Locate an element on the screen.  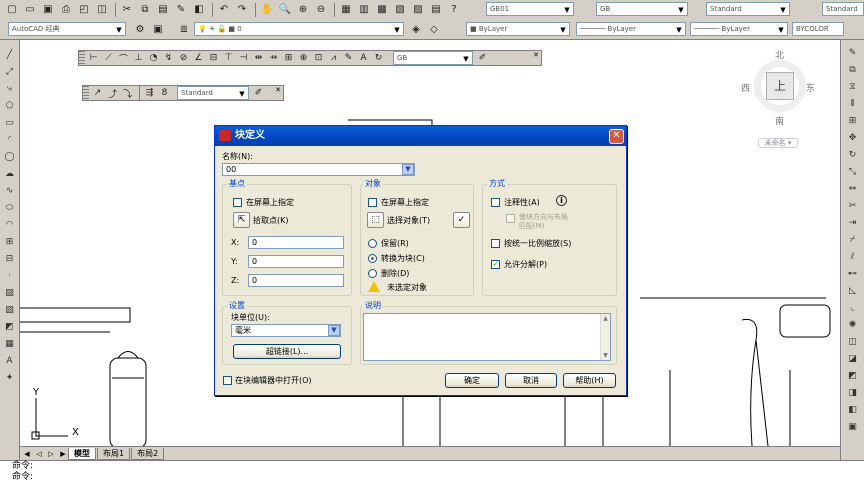
y-input: 0 is located at coordinates (296, 261).